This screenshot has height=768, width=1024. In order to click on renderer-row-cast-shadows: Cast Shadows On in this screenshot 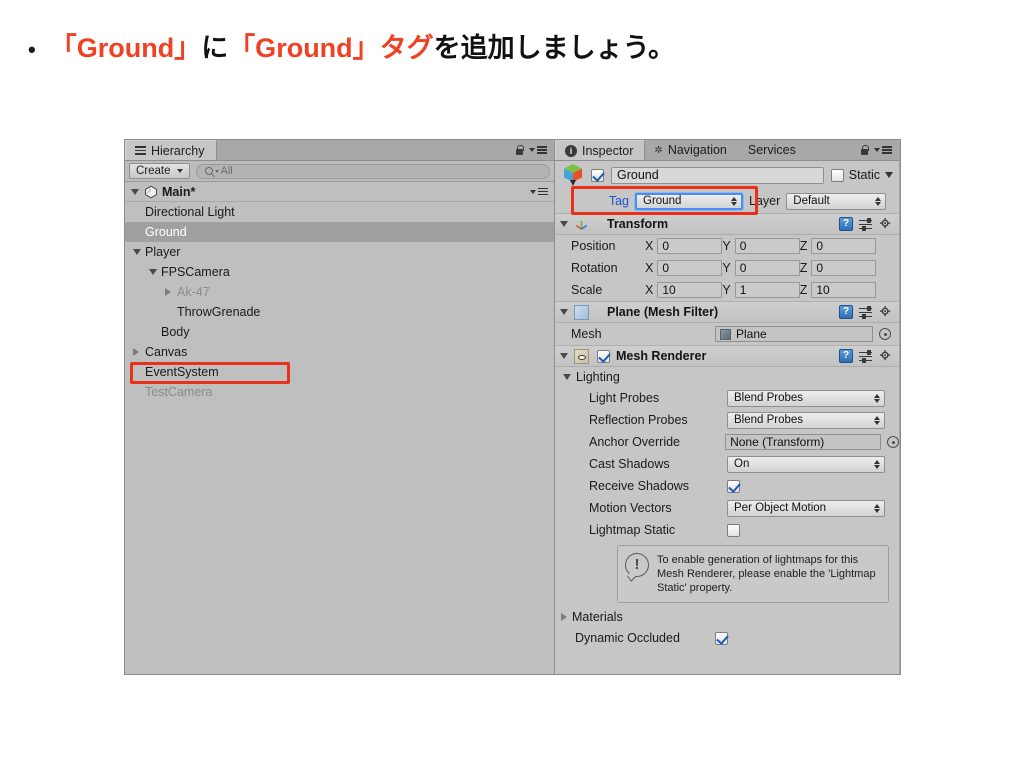, I will do `click(727, 464)`.